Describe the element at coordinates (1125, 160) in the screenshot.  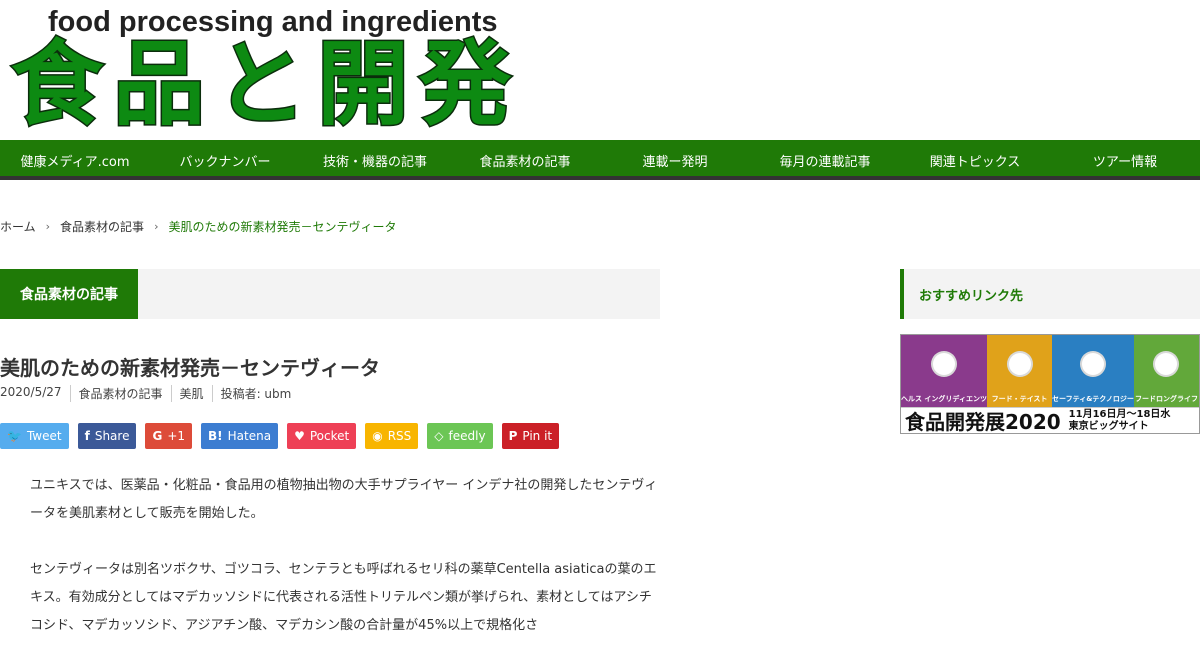
I see `nav-item-tour: ツアー情報` at that location.